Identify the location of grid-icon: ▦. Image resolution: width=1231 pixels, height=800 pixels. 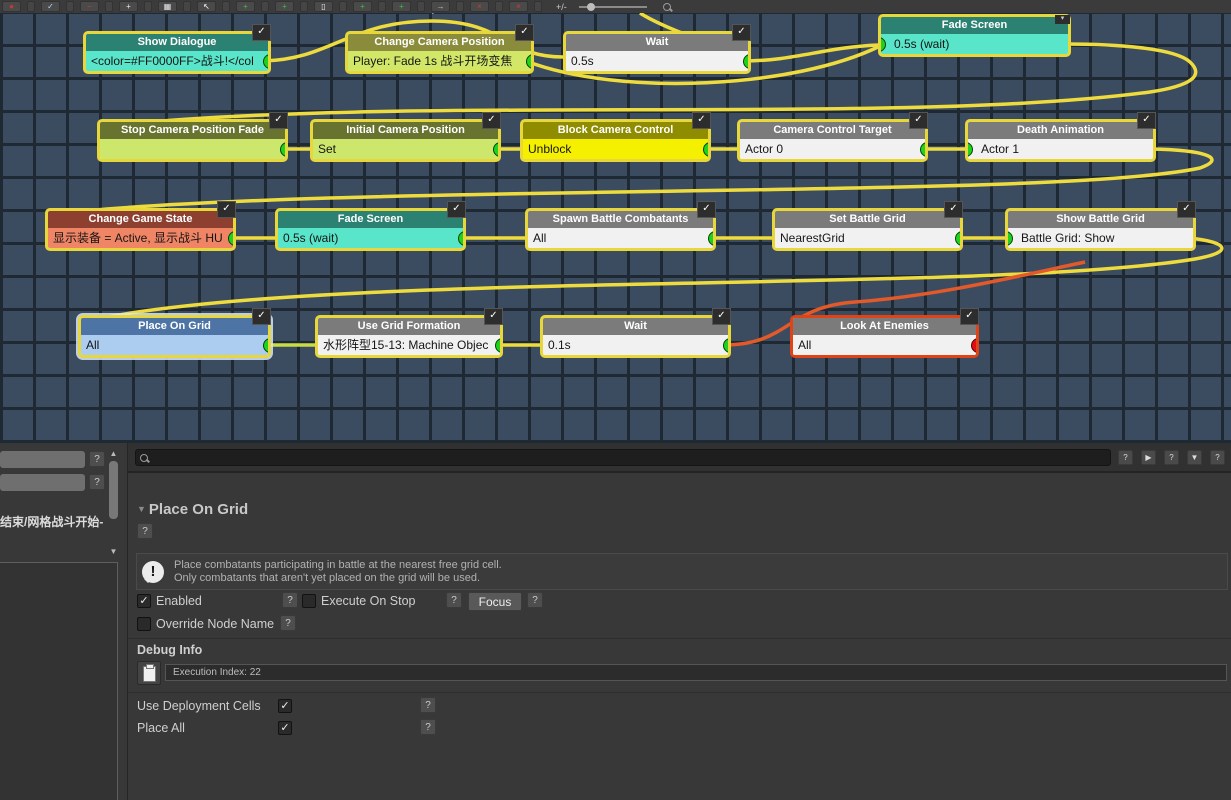
(167, 6).